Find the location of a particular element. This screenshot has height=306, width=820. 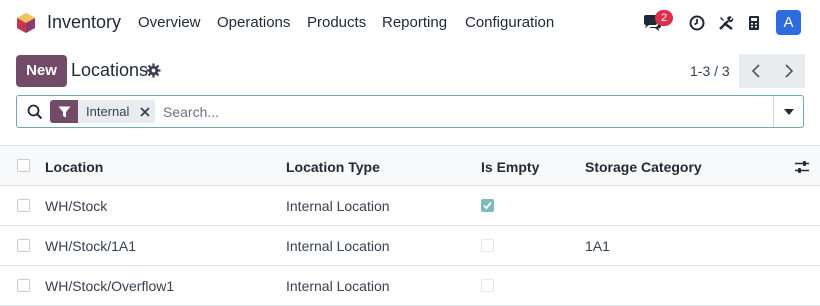

app-name: Inventory is located at coordinates (84, 22).